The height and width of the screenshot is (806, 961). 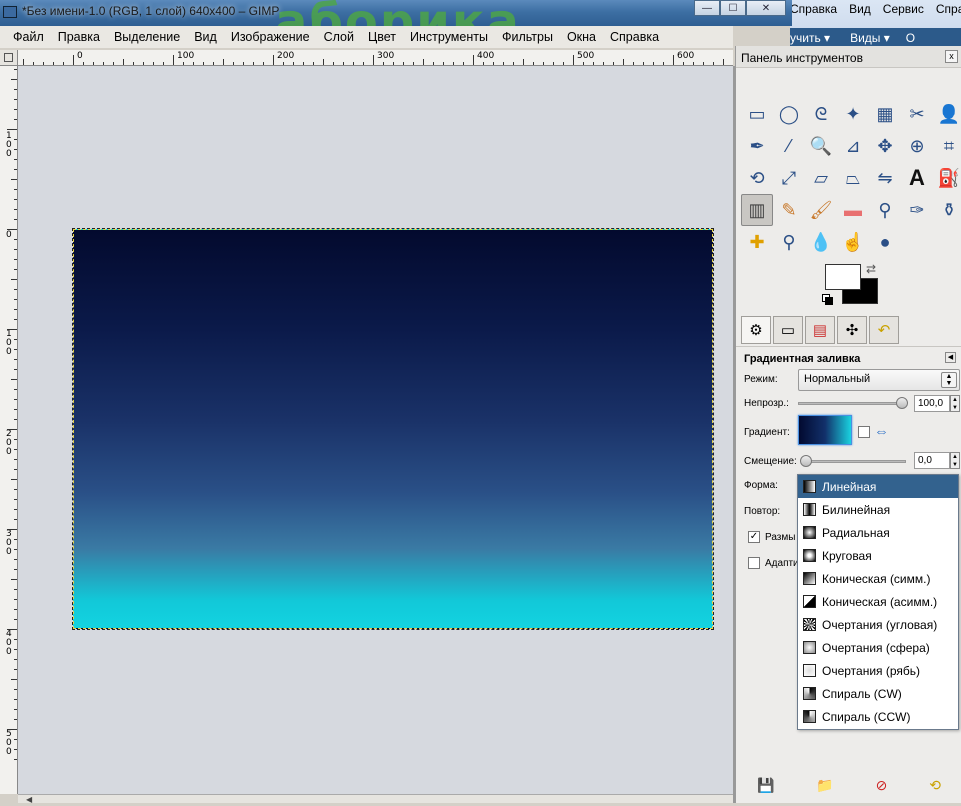 What do you see at coordinates (910, 38) in the screenshot?
I see `bg-toolbar-item: О` at bounding box center [910, 38].